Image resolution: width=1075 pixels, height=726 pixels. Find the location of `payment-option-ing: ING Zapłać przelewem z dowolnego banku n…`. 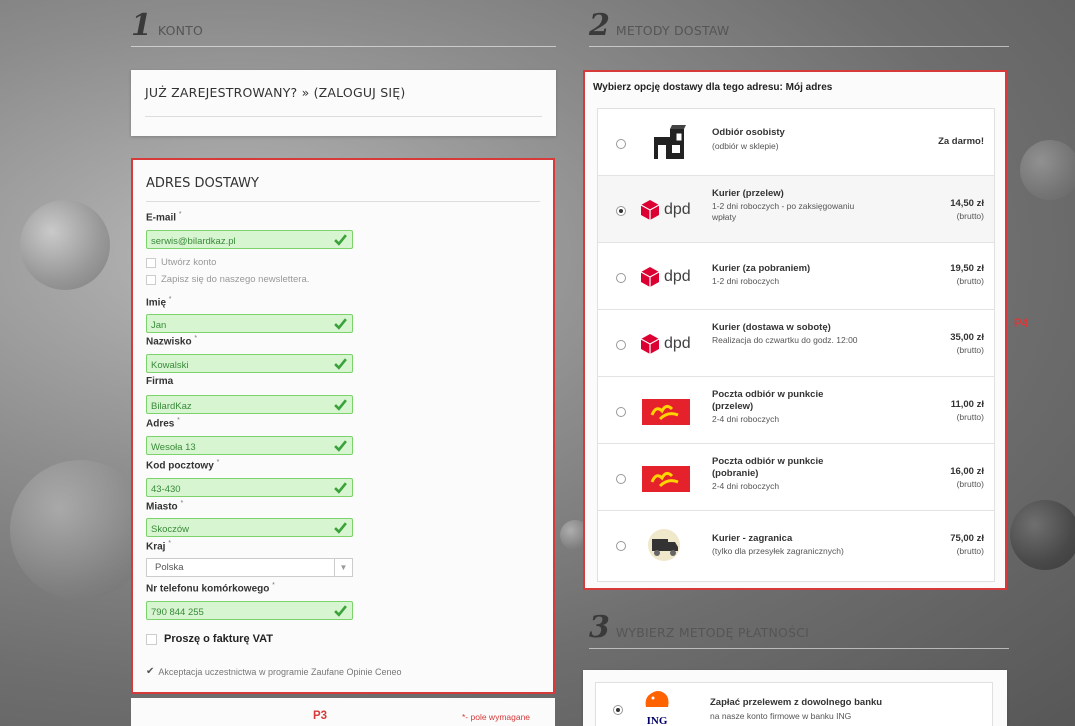

payment-option-ing: ING Zapłać przelewem z dowolnego banku n… is located at coordinates (794, 704).